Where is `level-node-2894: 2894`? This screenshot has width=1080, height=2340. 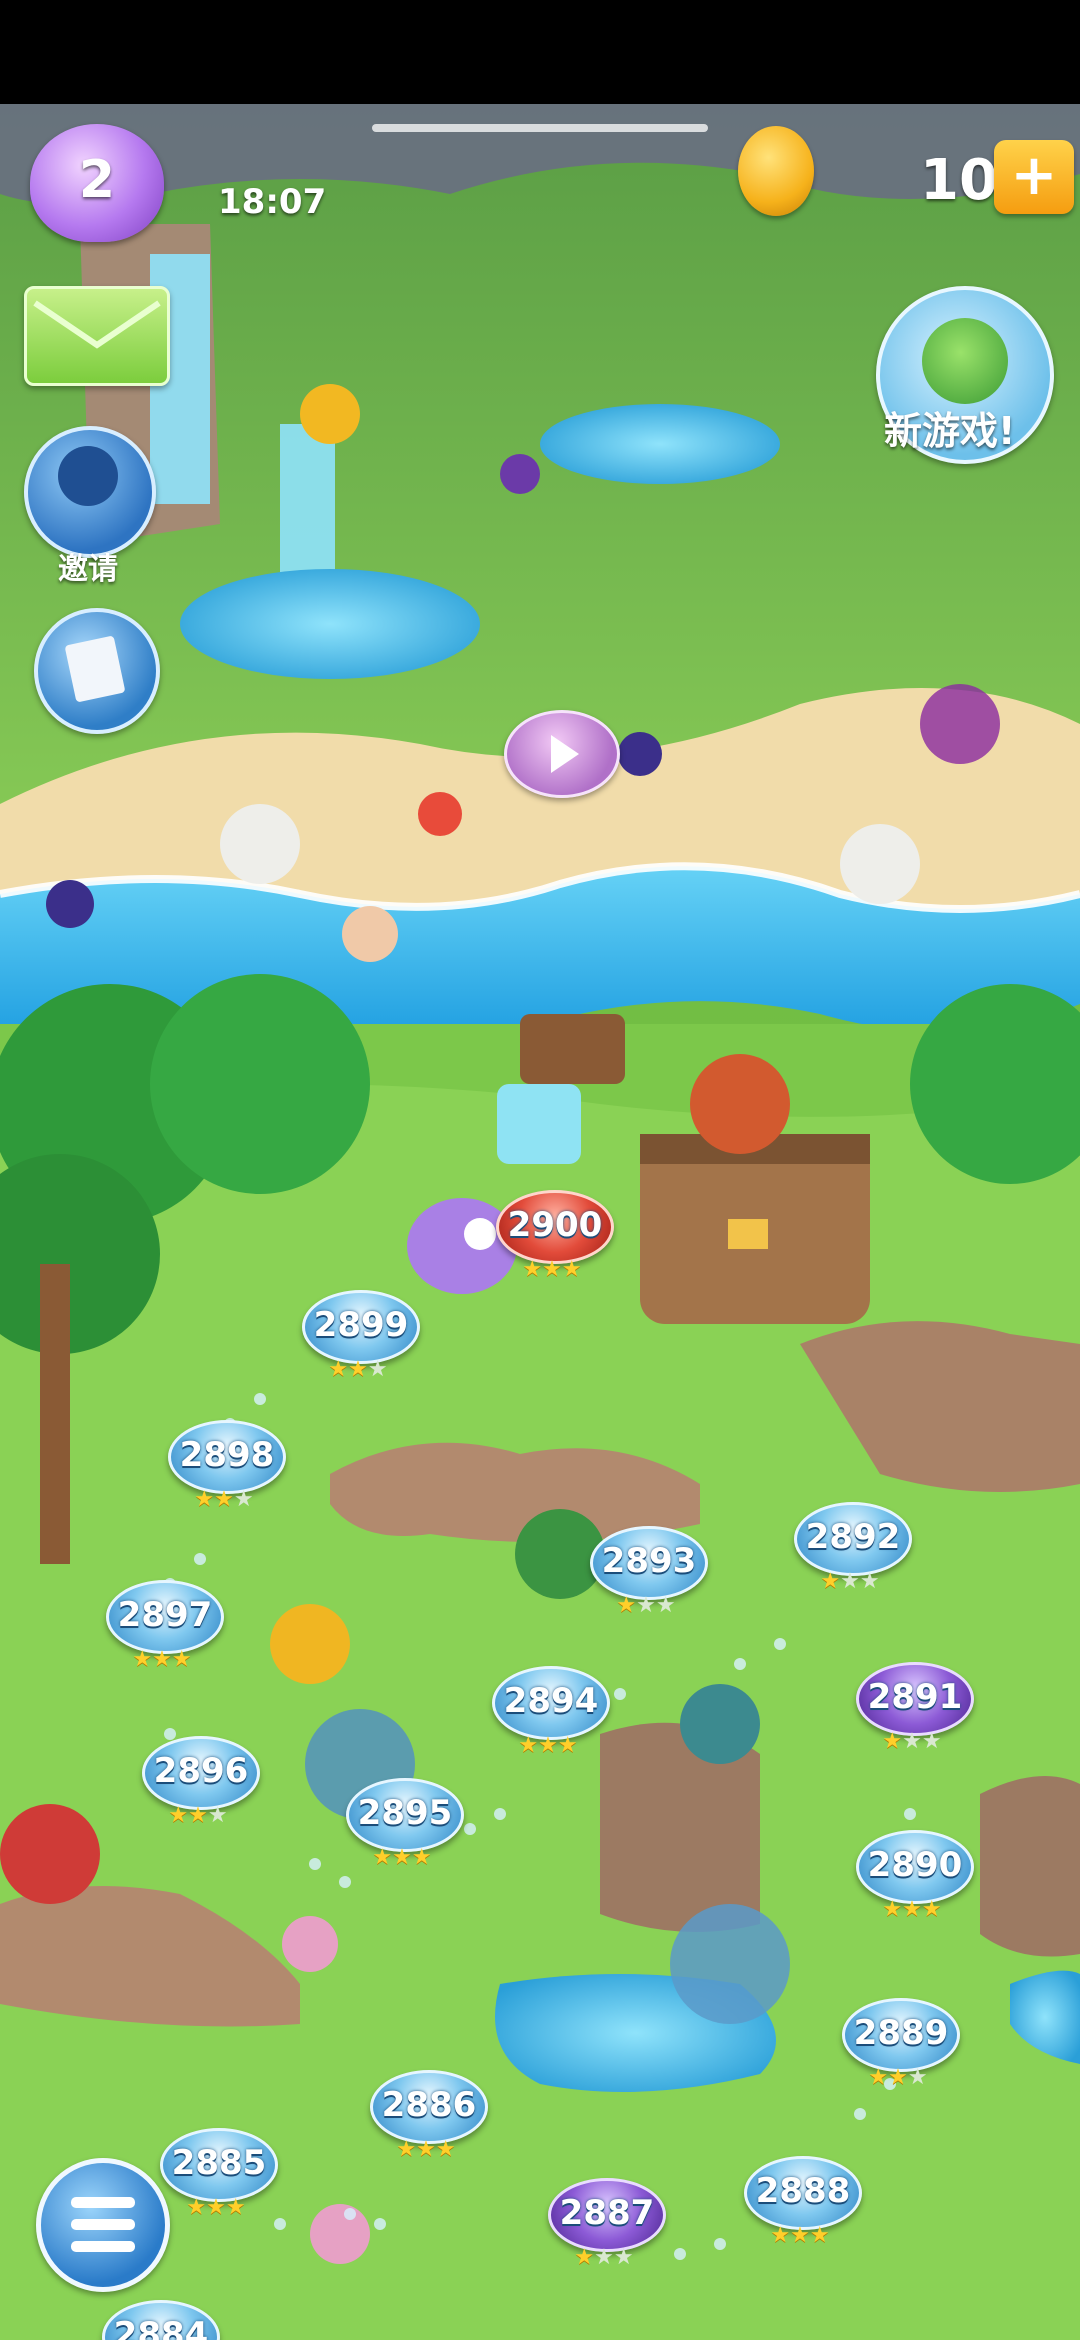
level-node-2894: 2894 is located at coordinates (551, 1703).